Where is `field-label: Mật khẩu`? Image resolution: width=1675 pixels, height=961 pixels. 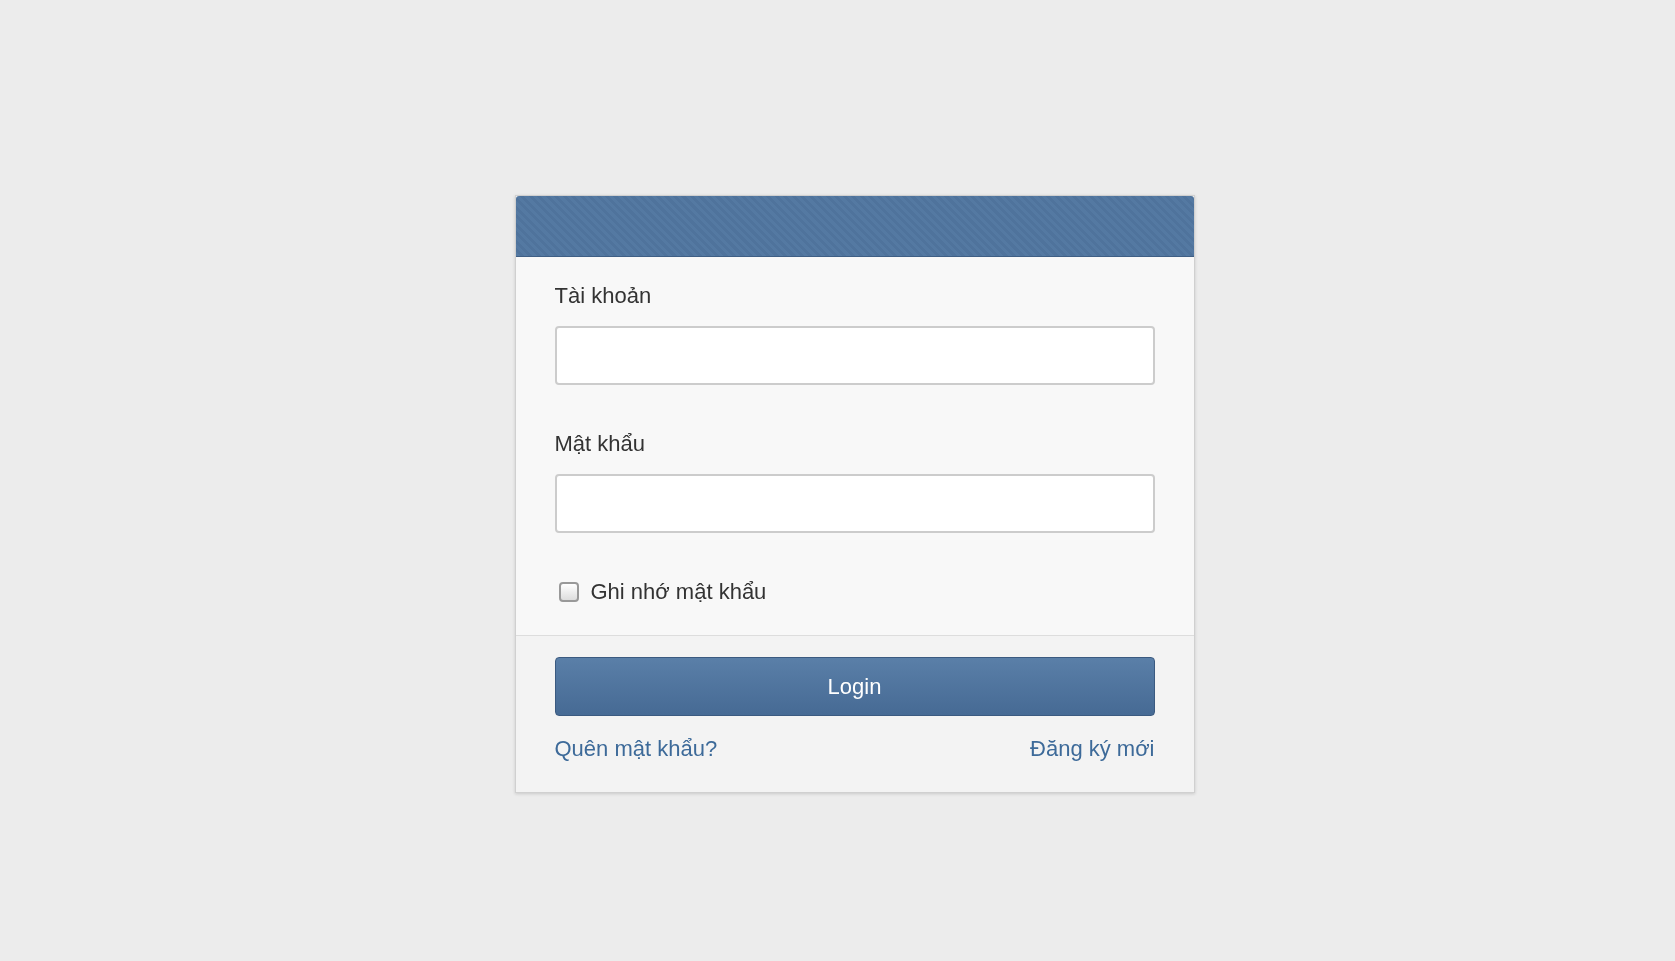
field-label: Mật khẩu is located at coordinates (600, 444).